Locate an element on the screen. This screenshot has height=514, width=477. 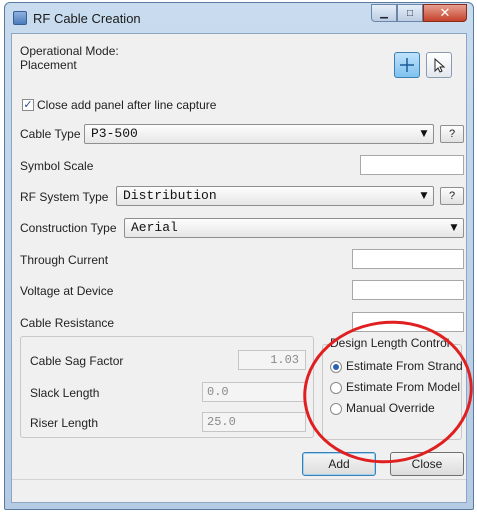
cable-type-label: Cable Type is located at coordinates (50, 134).